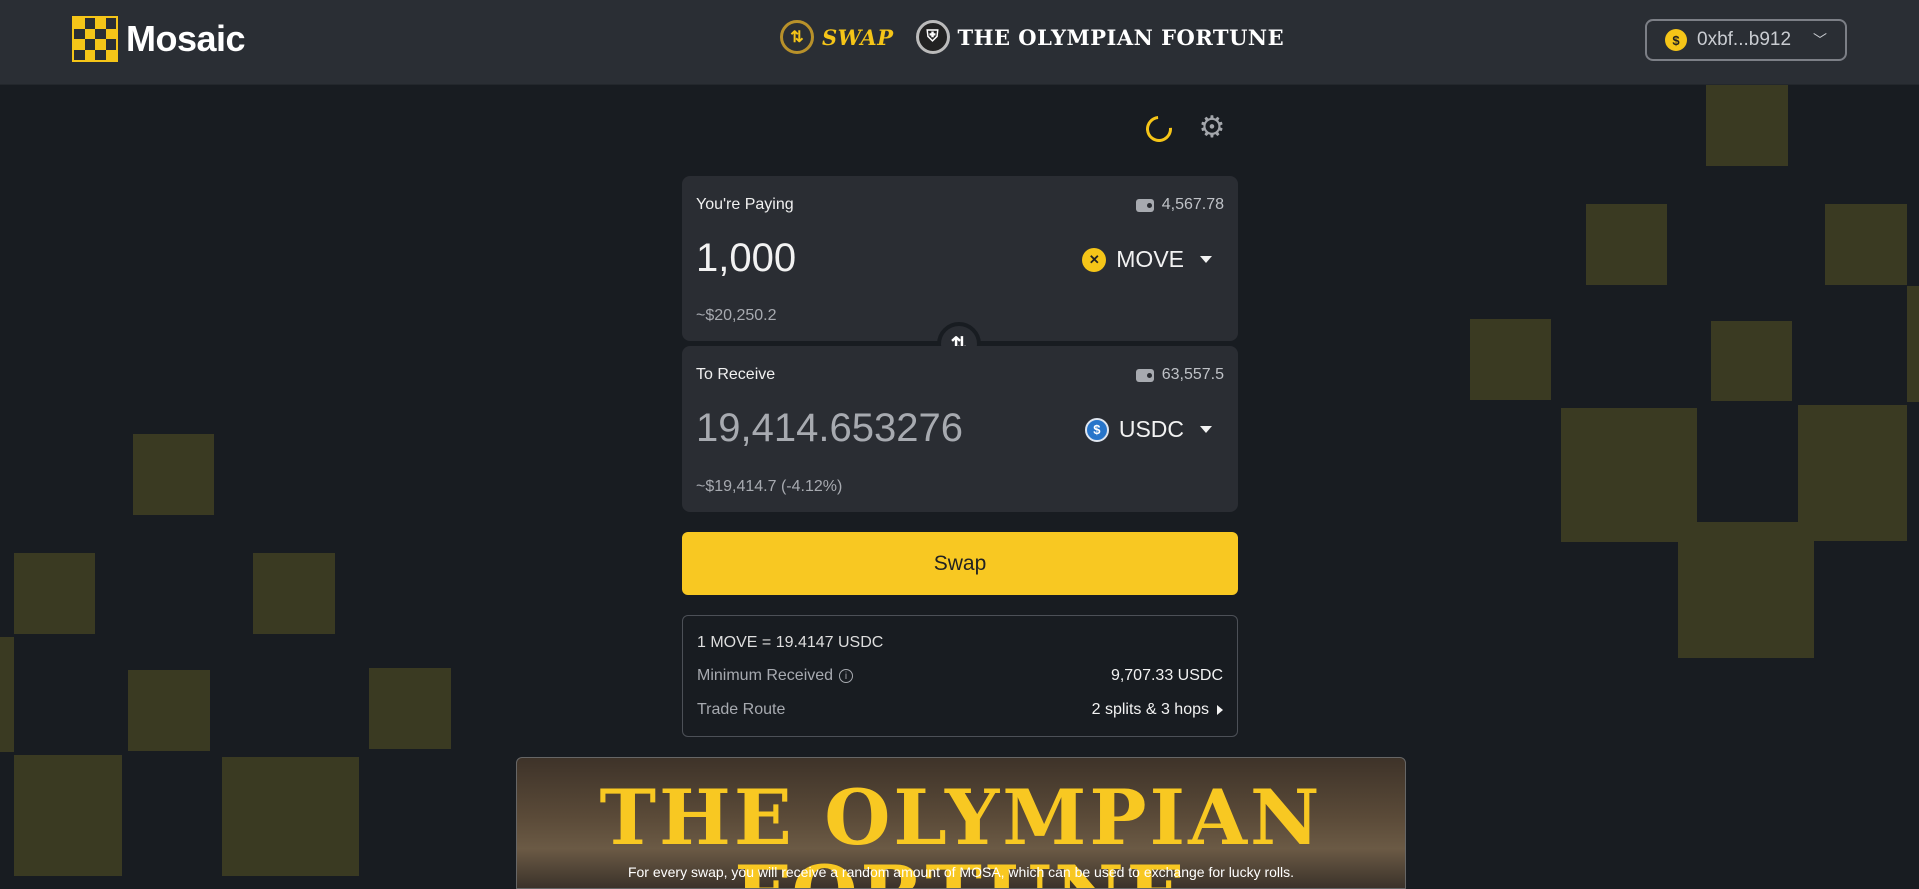 The width and height of the screenshot is (1919, 889). Describe the element at coordinates (1121, 37) in the screenshot. I see `nav-fortune-label: THE OLYMPIAN FORTUNE` at that location.